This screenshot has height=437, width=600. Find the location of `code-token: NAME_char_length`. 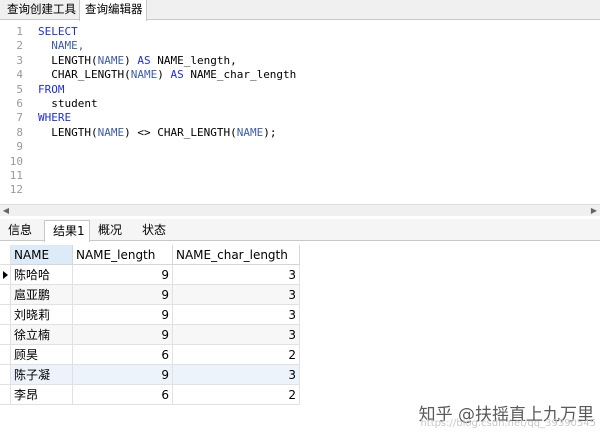

code-token: NAME_char_length is located at coordinates (240, 75).